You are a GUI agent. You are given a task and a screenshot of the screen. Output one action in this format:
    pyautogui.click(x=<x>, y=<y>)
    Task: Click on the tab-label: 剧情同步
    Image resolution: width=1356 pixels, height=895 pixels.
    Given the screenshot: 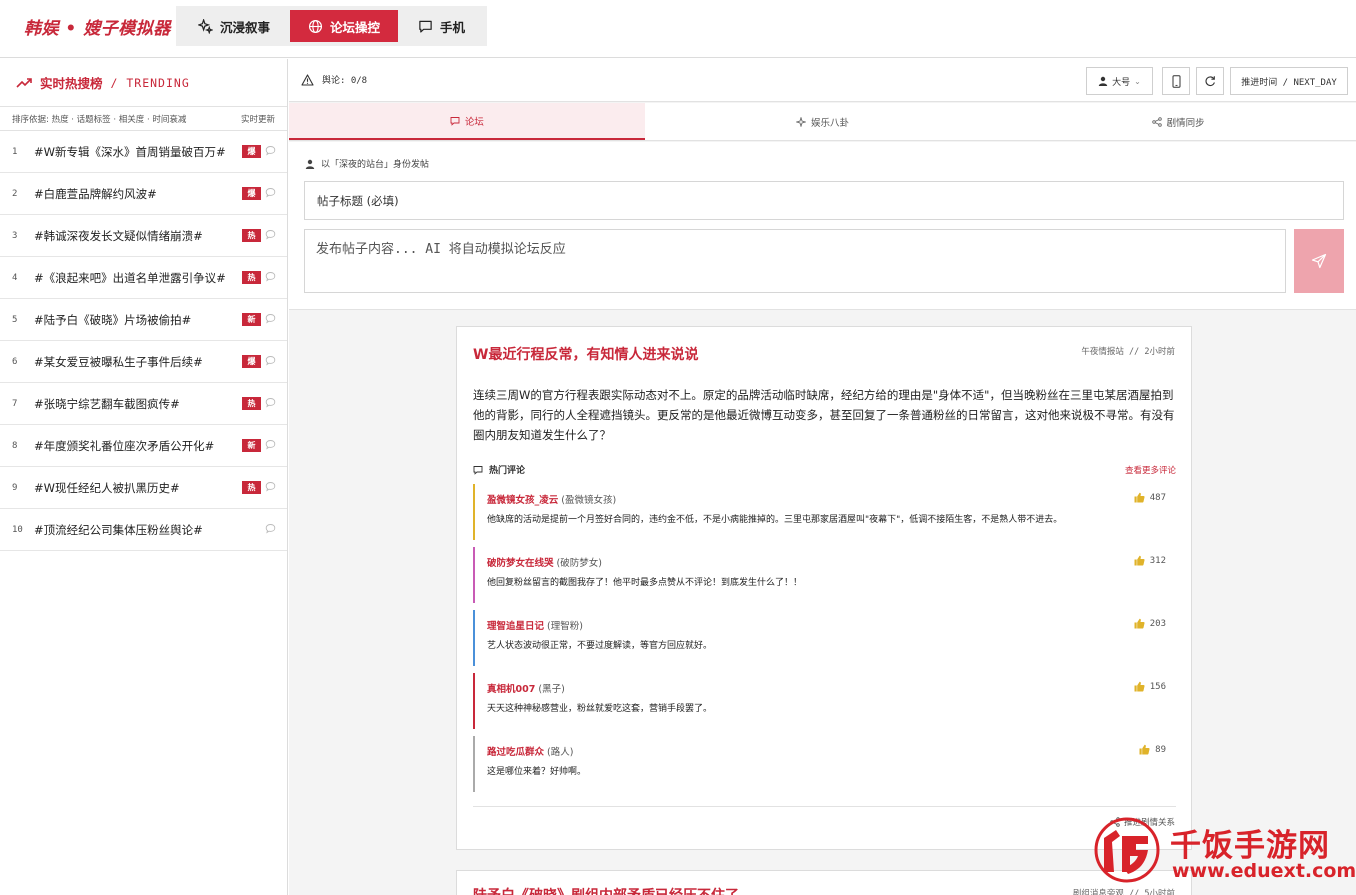 What is the action you would take?
    pyautogui.click(x=1185, y=123)
    